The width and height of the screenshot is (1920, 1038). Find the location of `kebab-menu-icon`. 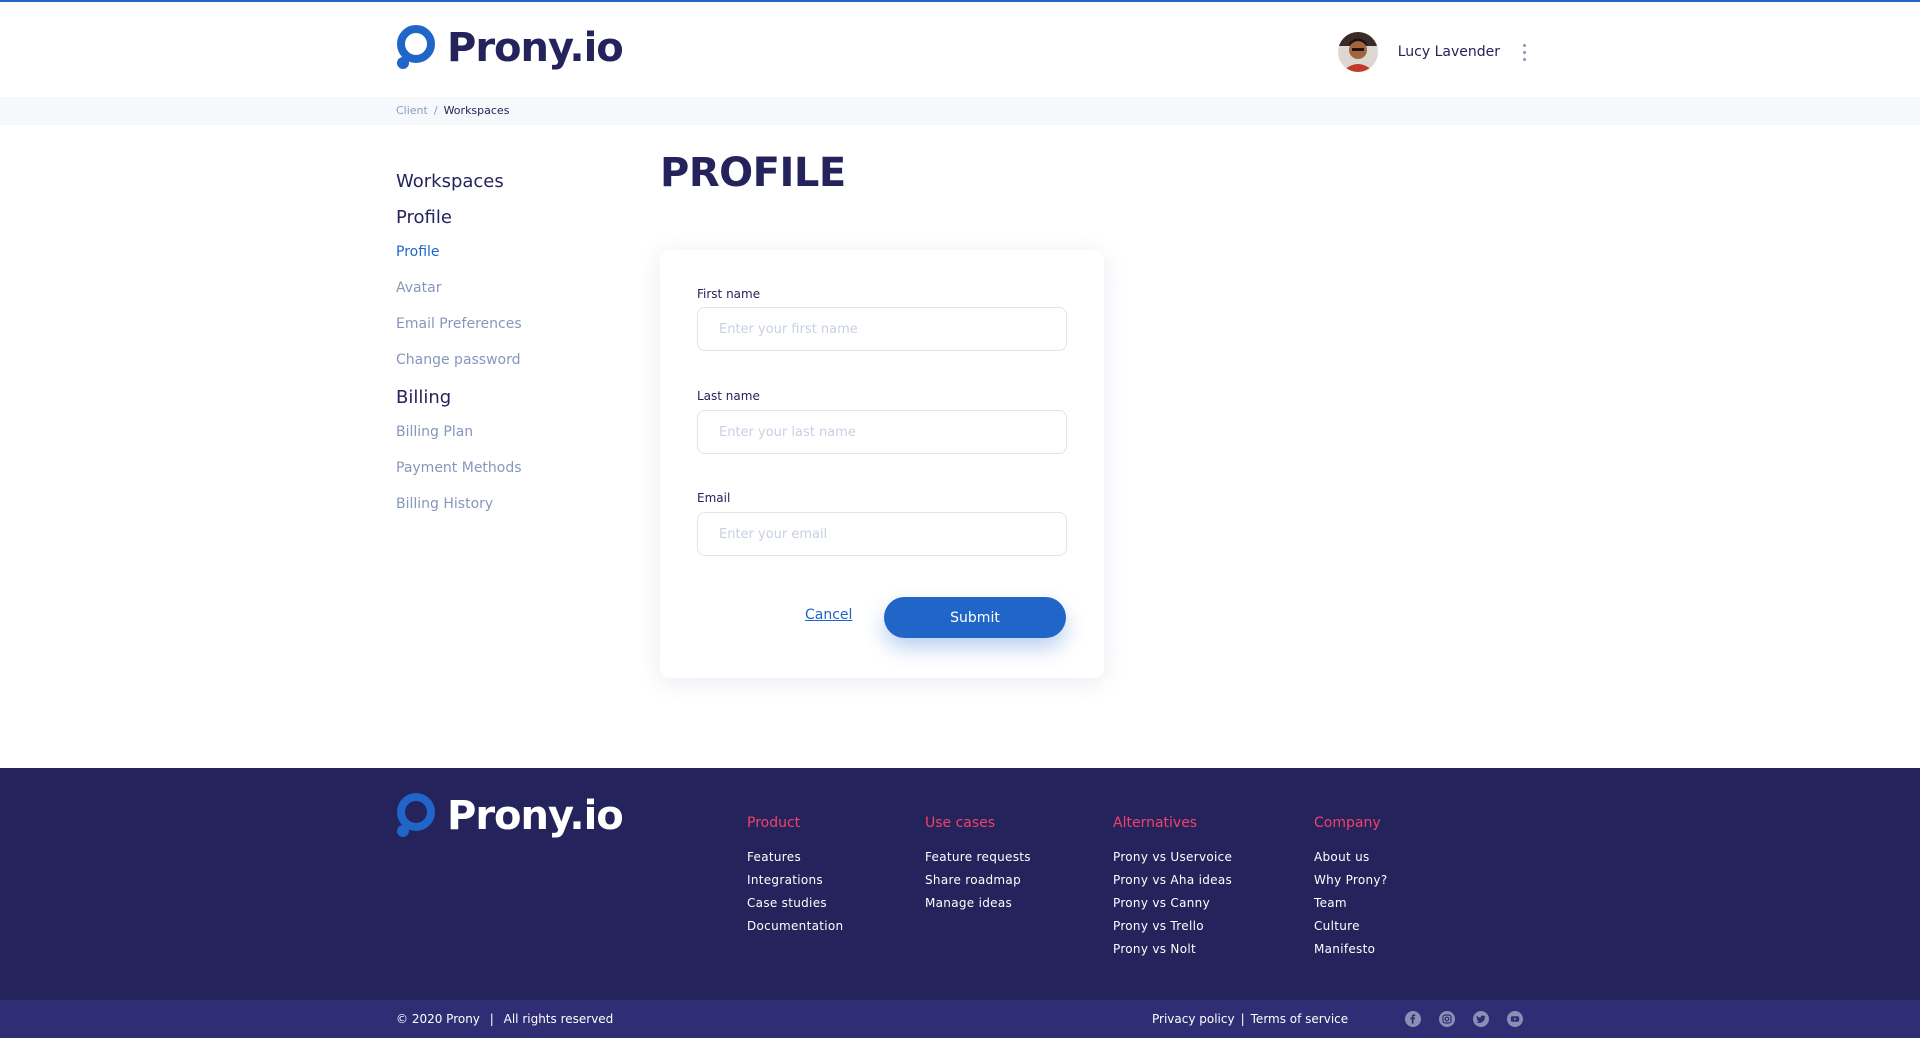

kebab-menu-icon is located at coordinates (1524, 52).